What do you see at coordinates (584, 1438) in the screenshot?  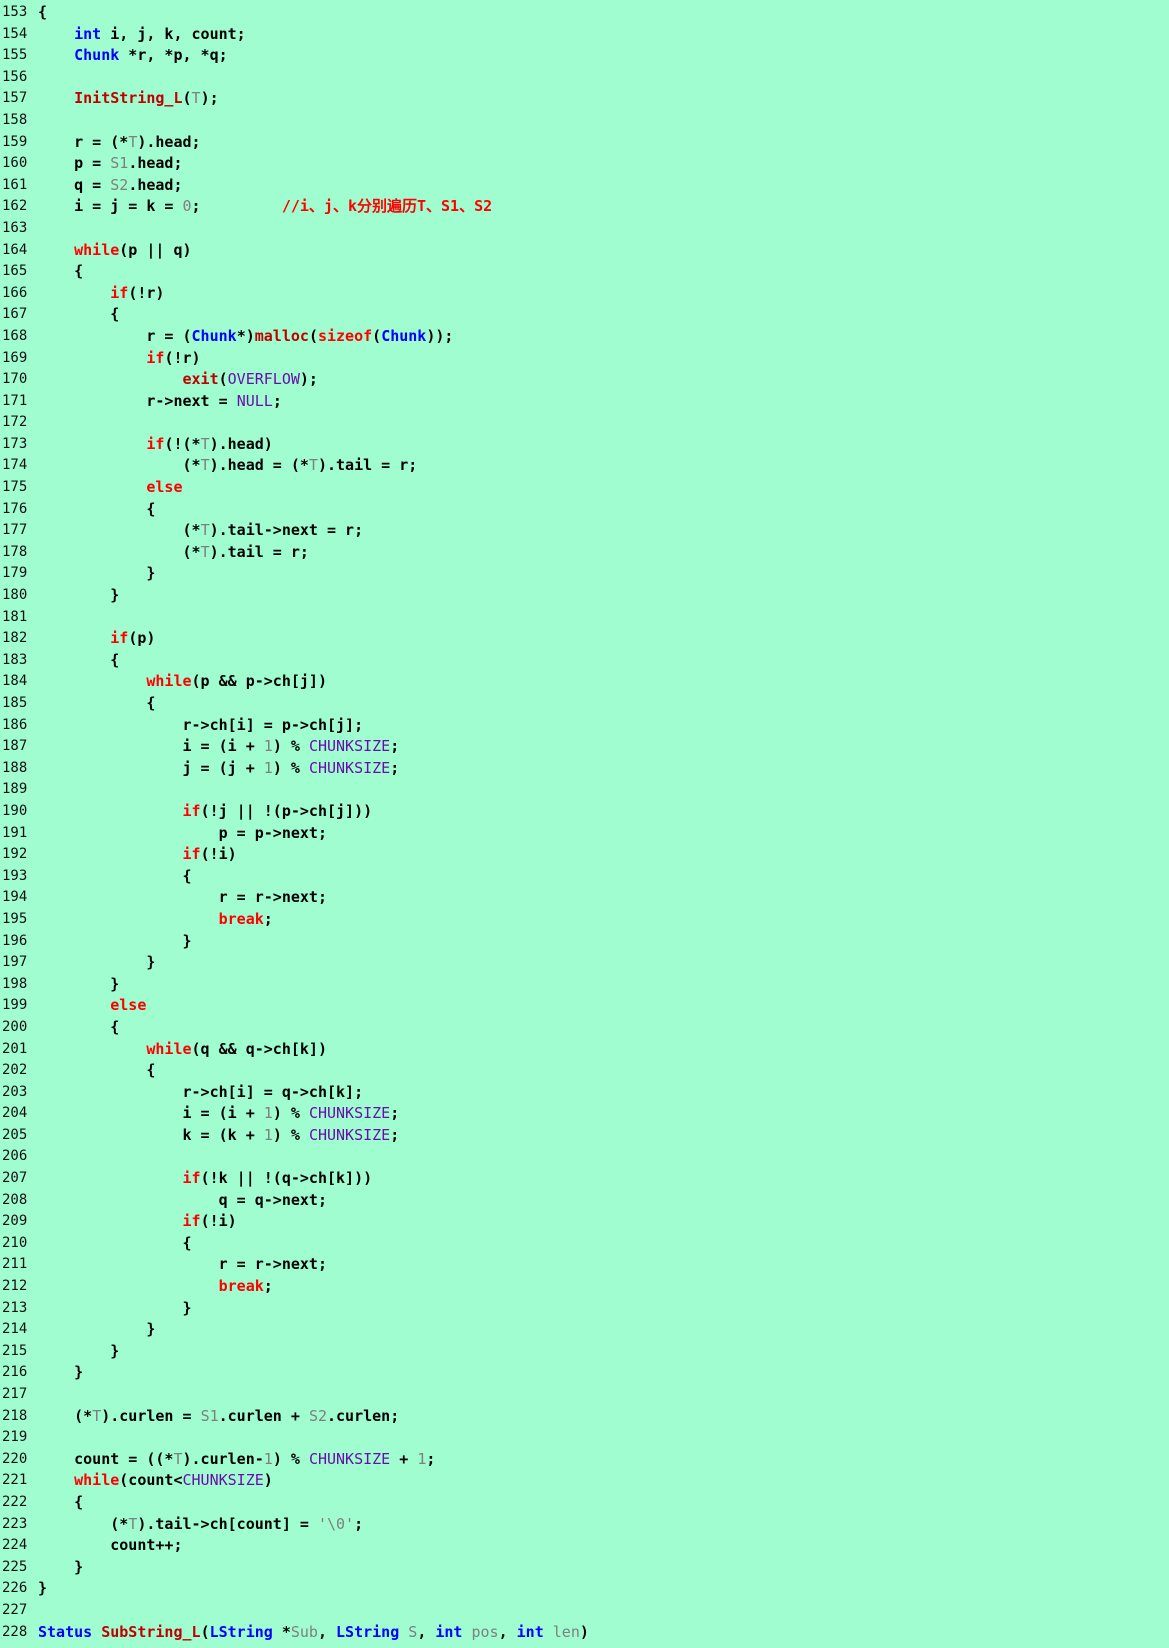 I see `code-line: 219` at bounding box center [584, 1438].